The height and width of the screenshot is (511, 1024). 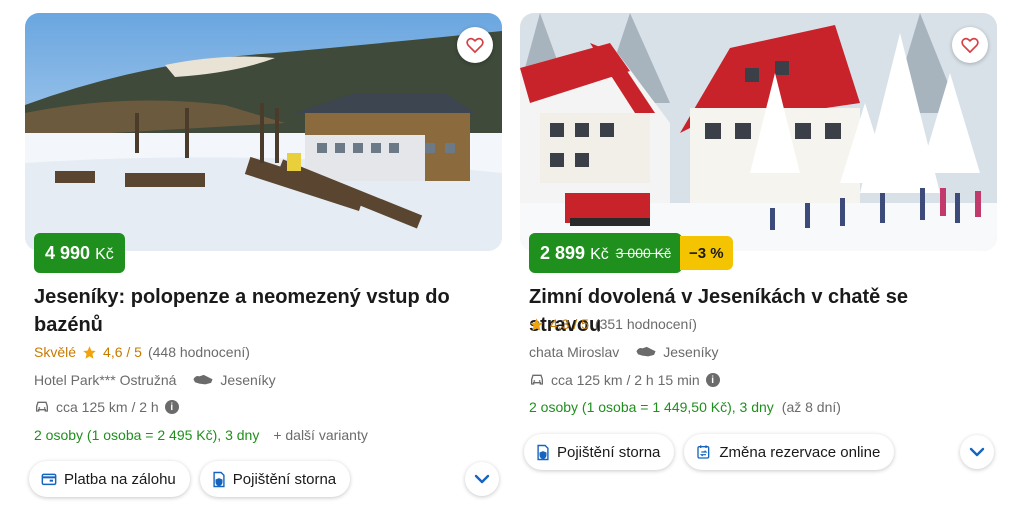 I want to click on distance-row: cca 125 km / 2 h i, so click(x=106, y=407).